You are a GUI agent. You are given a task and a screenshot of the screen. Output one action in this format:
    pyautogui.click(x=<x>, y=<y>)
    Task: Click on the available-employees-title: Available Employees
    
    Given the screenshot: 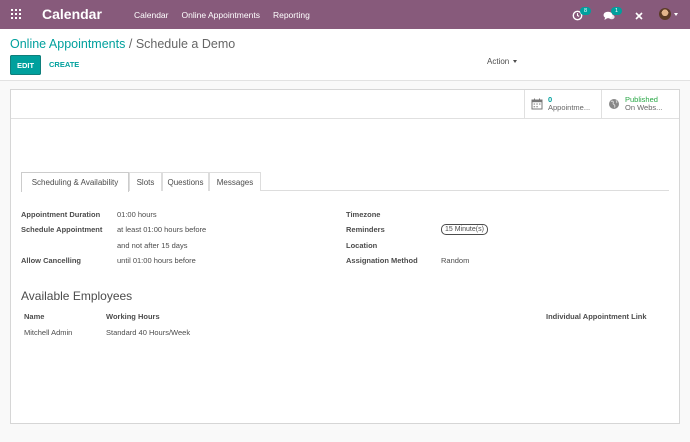 What is the action you would take?
    pyautogui.click(x=77, y=296)
    